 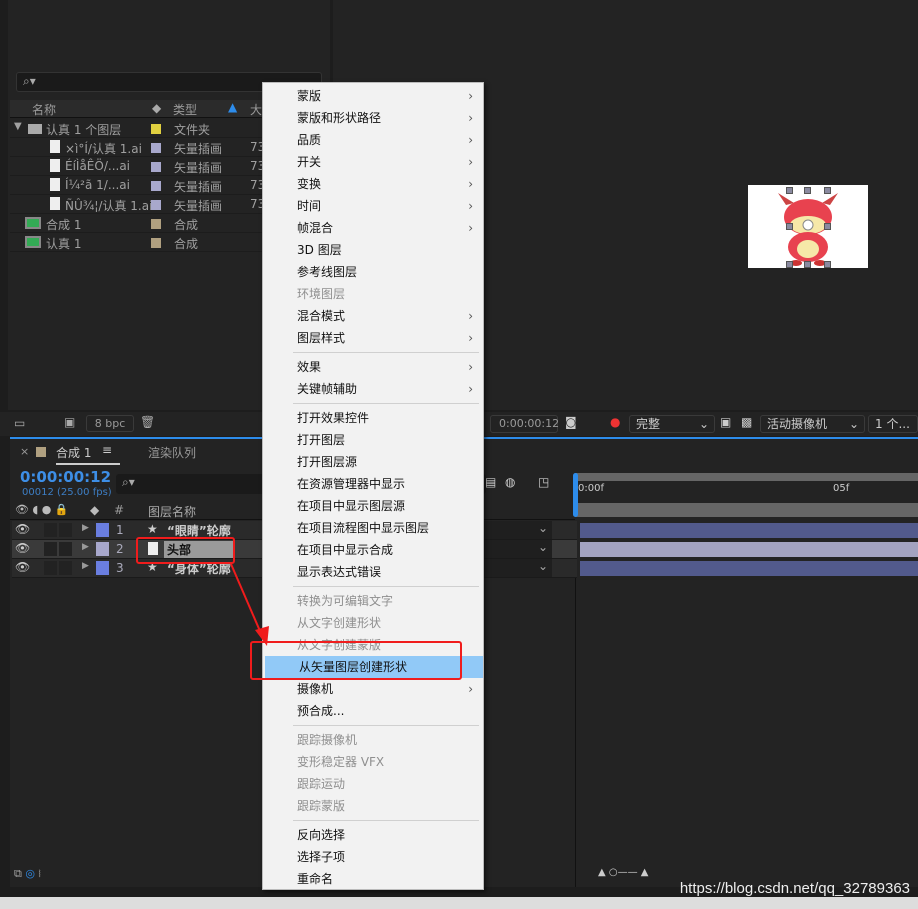 What do you see at coordinates (18, 126) in the screenshot?
I see `expand-triangle-icon: ▼` at bounding box center [18, 126].